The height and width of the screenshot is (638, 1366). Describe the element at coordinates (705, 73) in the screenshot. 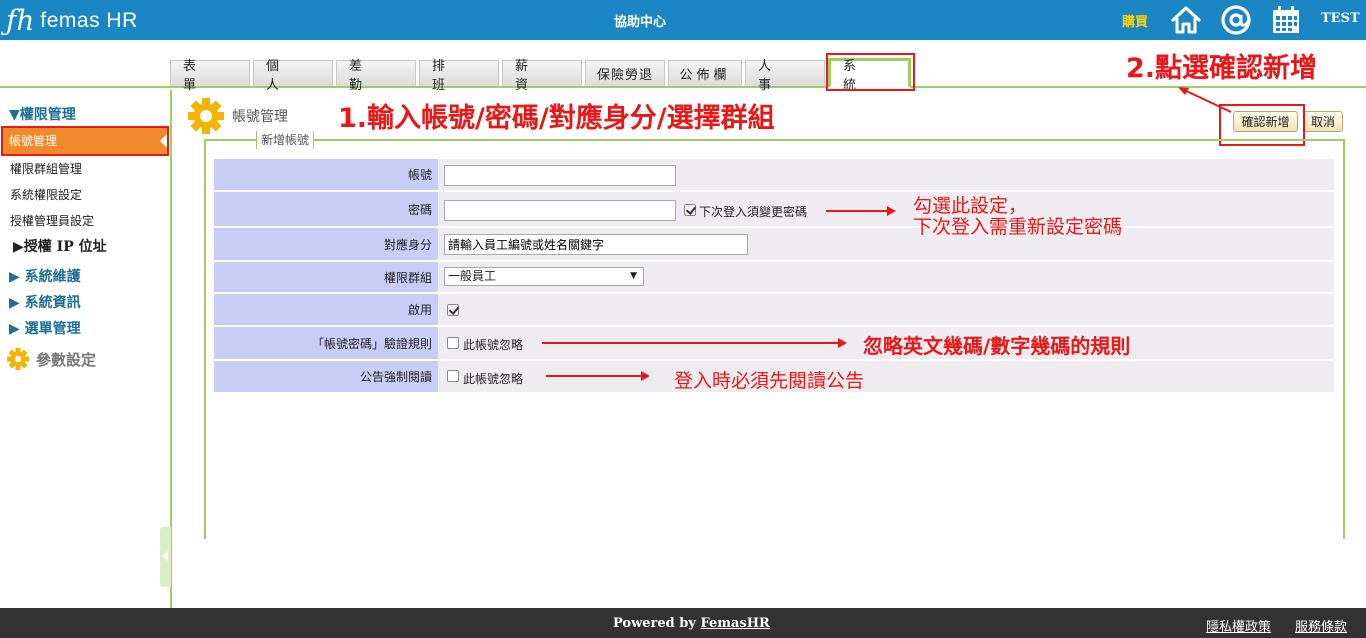

I see `tab-bulletin: 公佈欄` at that location.